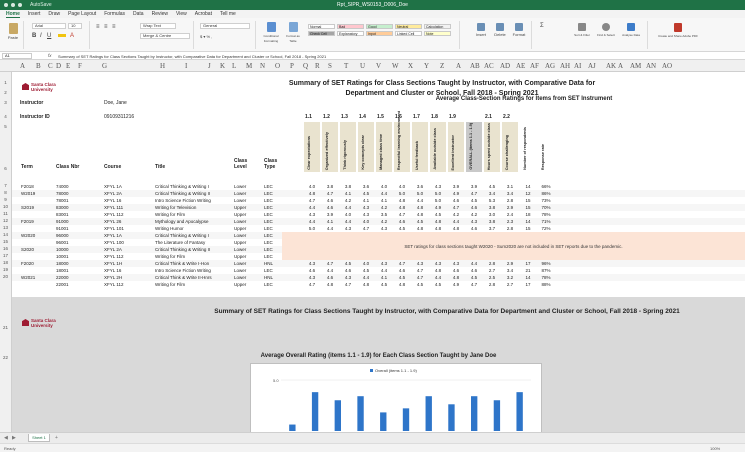 The image size is (745, 452). What do you see at coordinates (305, 66) in the screenshot?
I see `column-header-q: Q` at bounding box center [305, 66].